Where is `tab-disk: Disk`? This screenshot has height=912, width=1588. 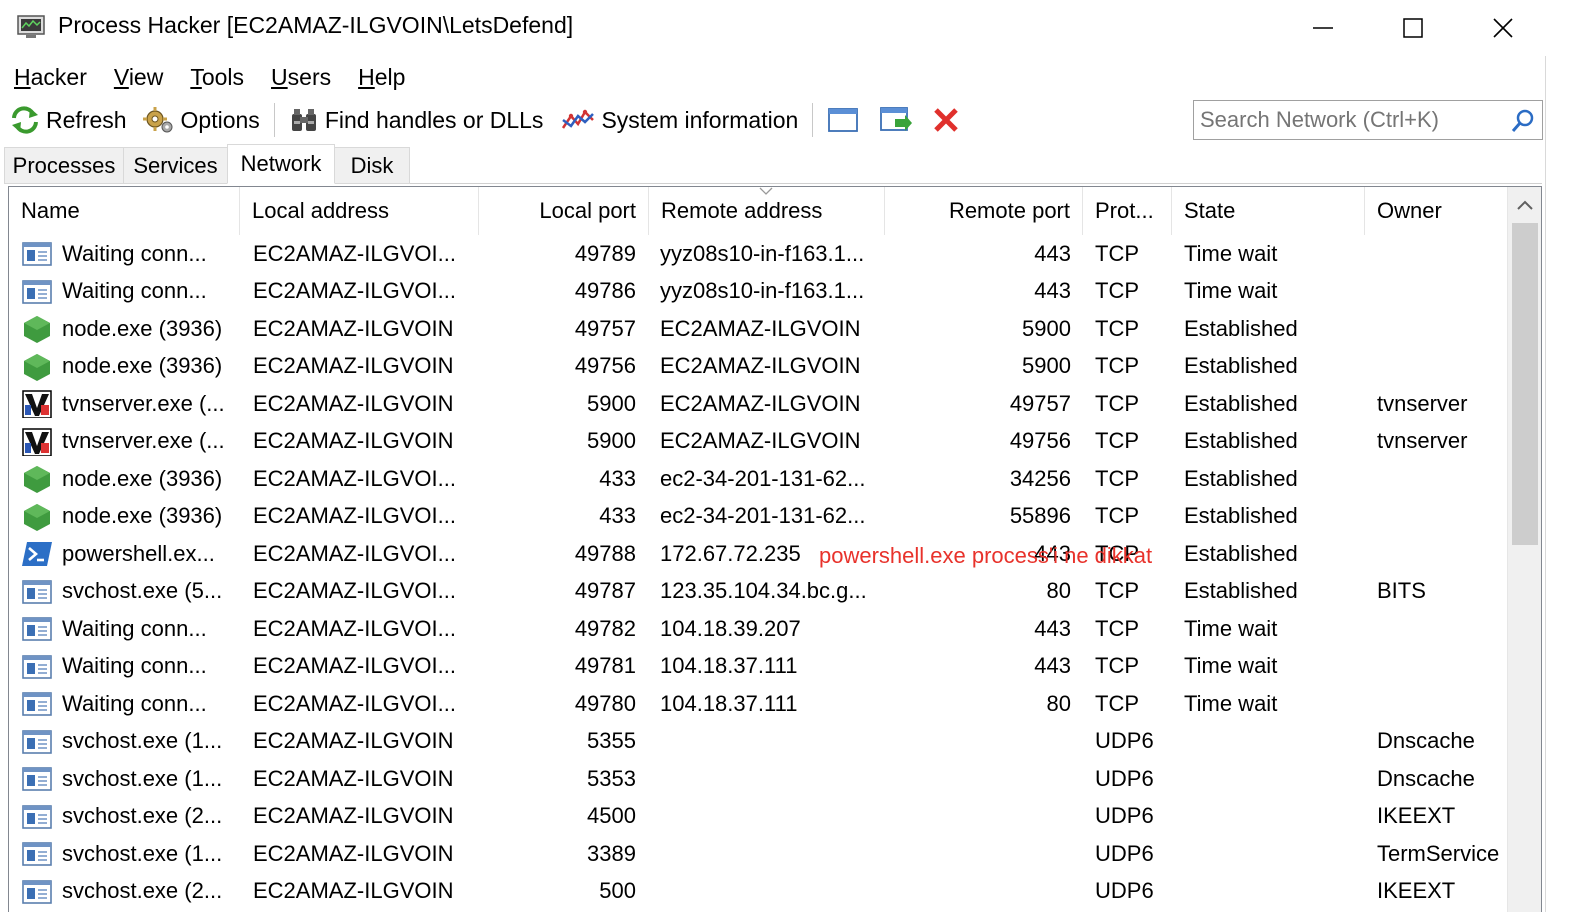
tab-disk: Disk is located at coordinates (372, 165).